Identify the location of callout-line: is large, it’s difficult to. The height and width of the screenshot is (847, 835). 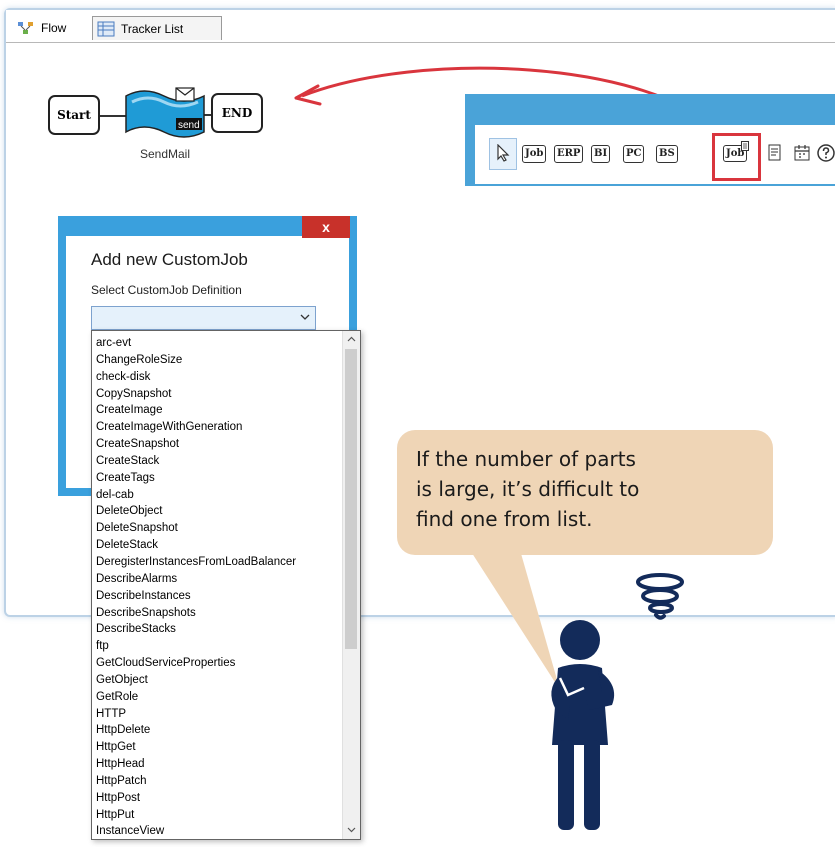
(528, 489).